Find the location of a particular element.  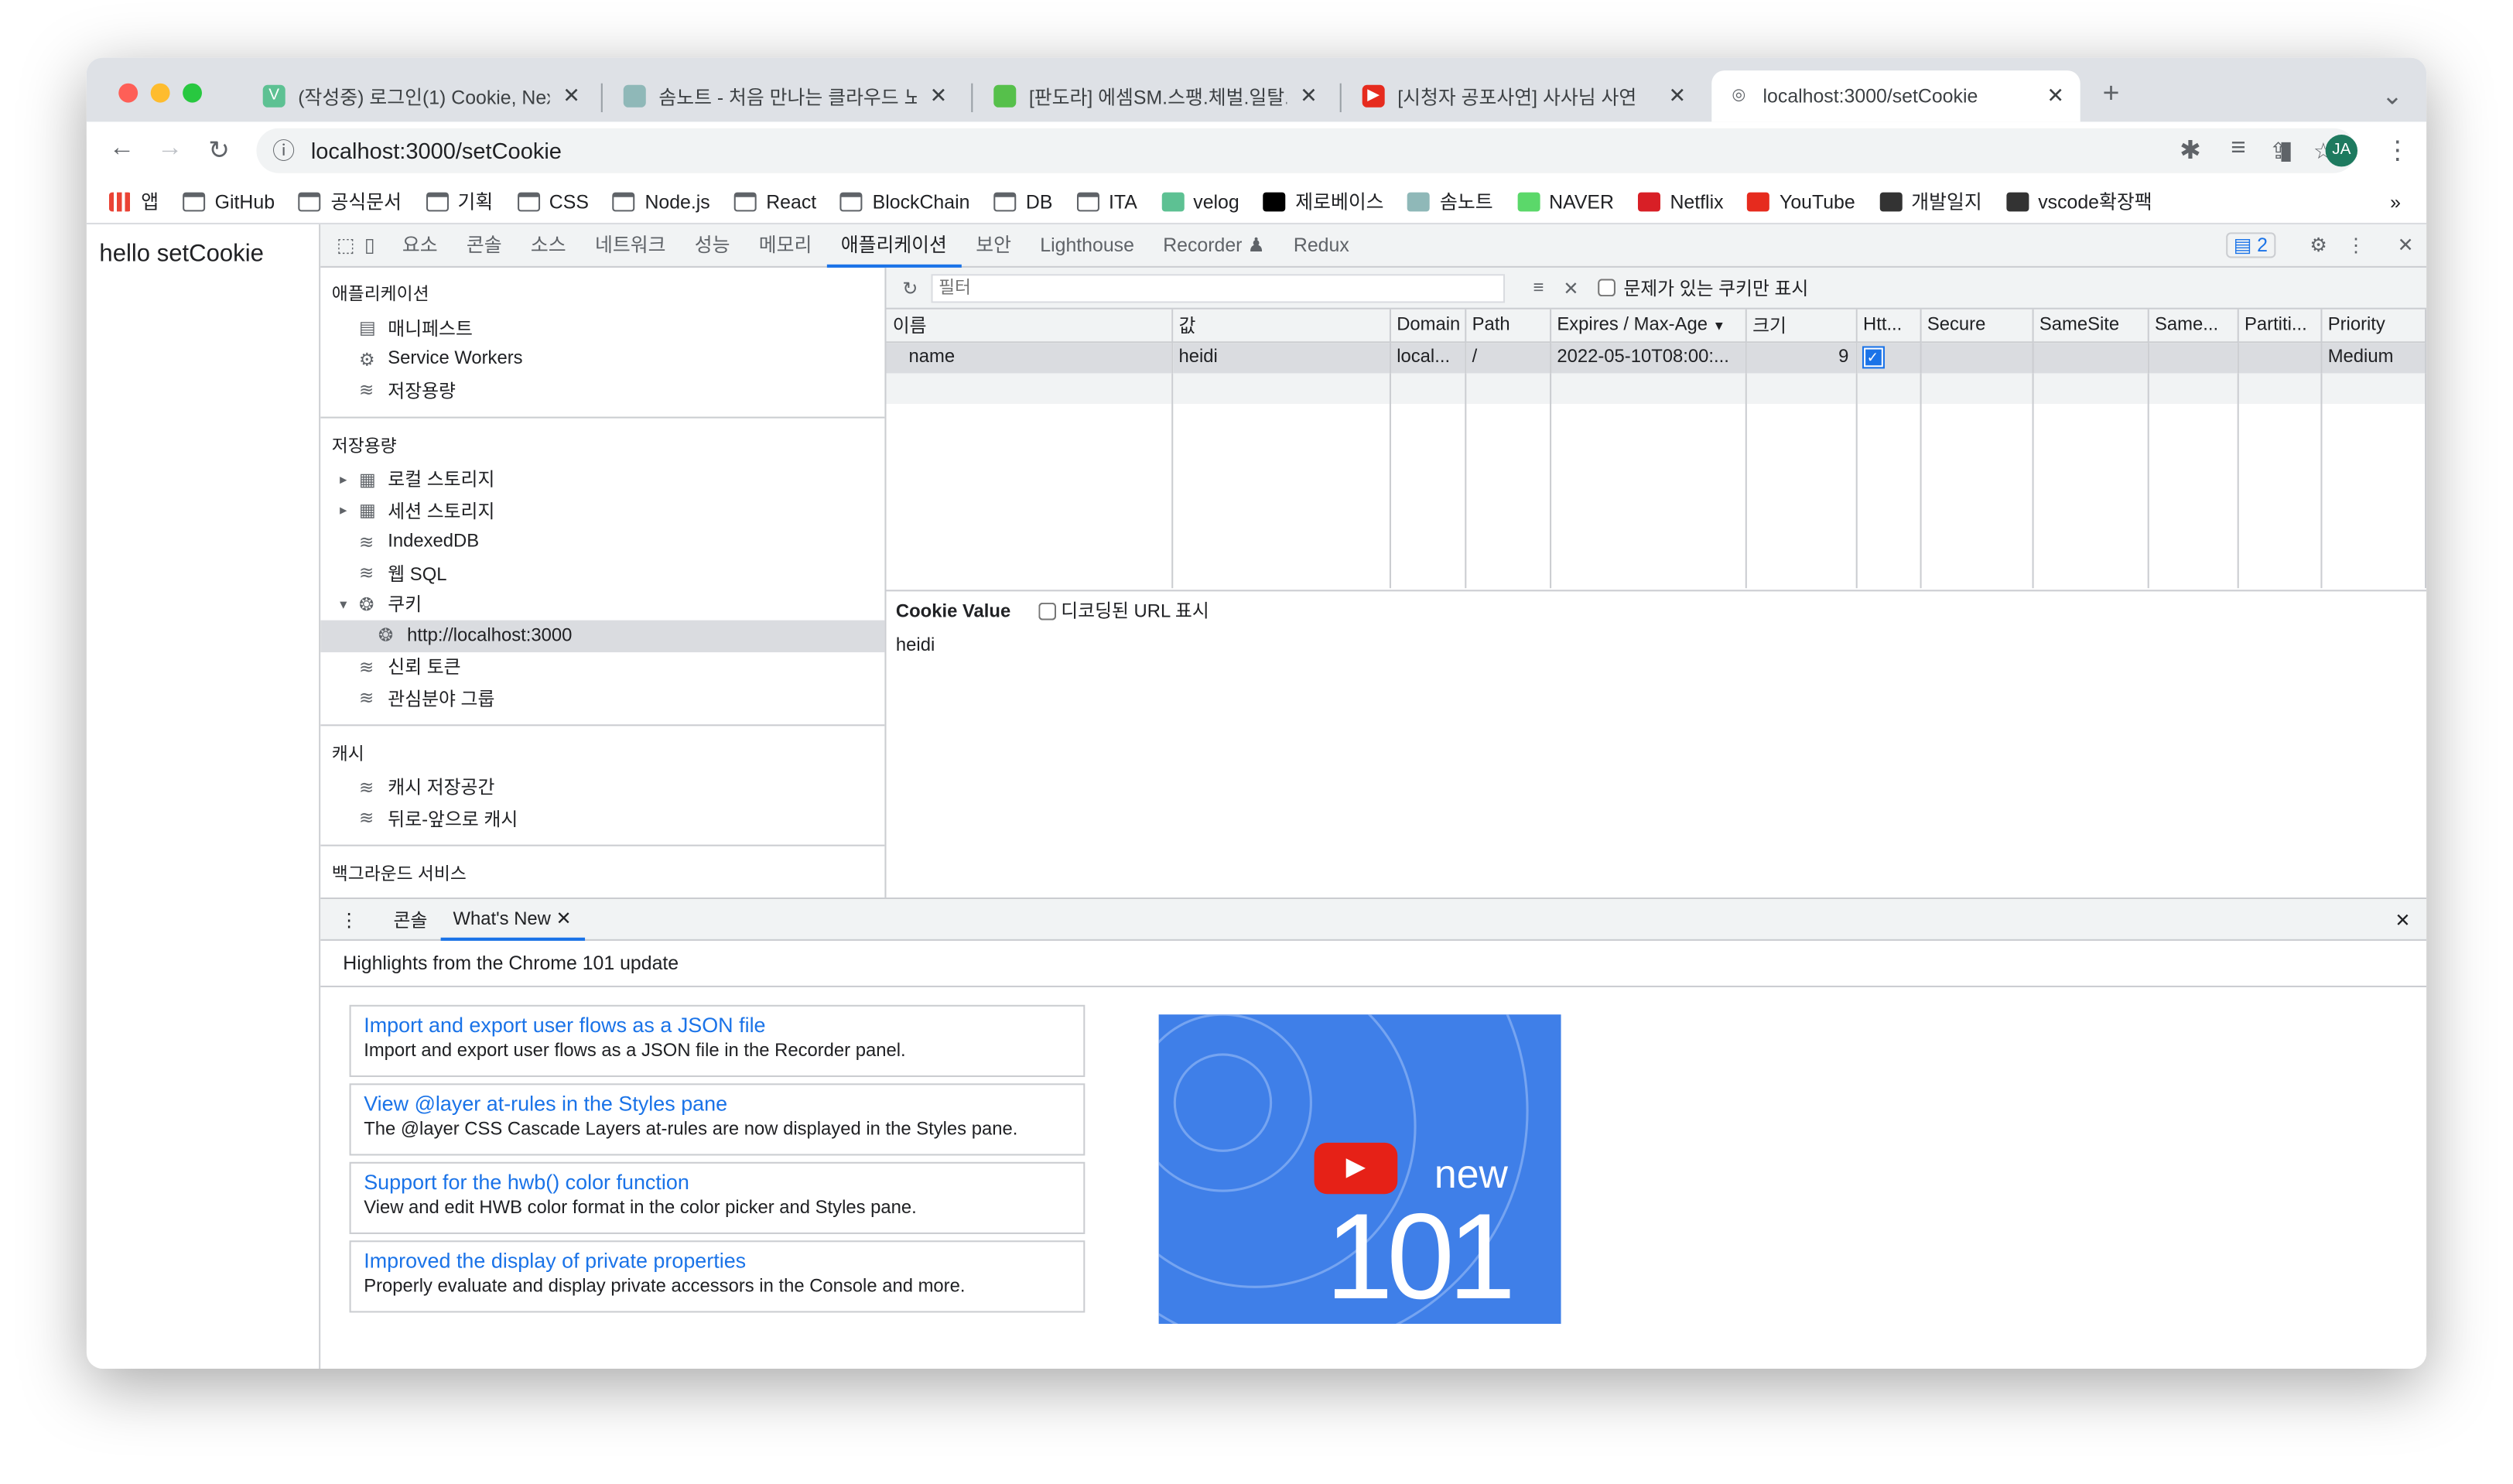

sidebar-item: ≋ 웹 SQL is located at coordinates (602, 574).